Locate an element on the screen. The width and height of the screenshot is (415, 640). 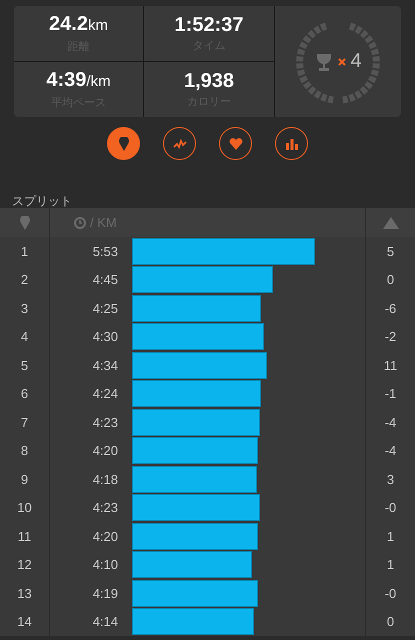
km-number: 11 is located at coordinates (25, 536).